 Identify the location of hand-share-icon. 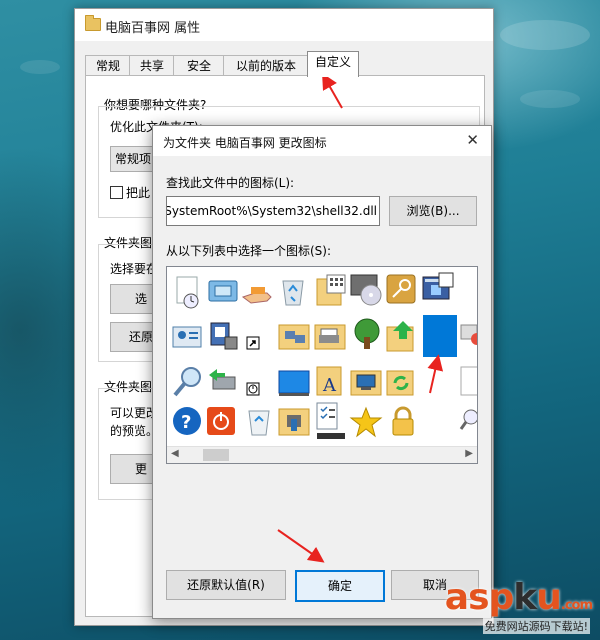
(256, 295).